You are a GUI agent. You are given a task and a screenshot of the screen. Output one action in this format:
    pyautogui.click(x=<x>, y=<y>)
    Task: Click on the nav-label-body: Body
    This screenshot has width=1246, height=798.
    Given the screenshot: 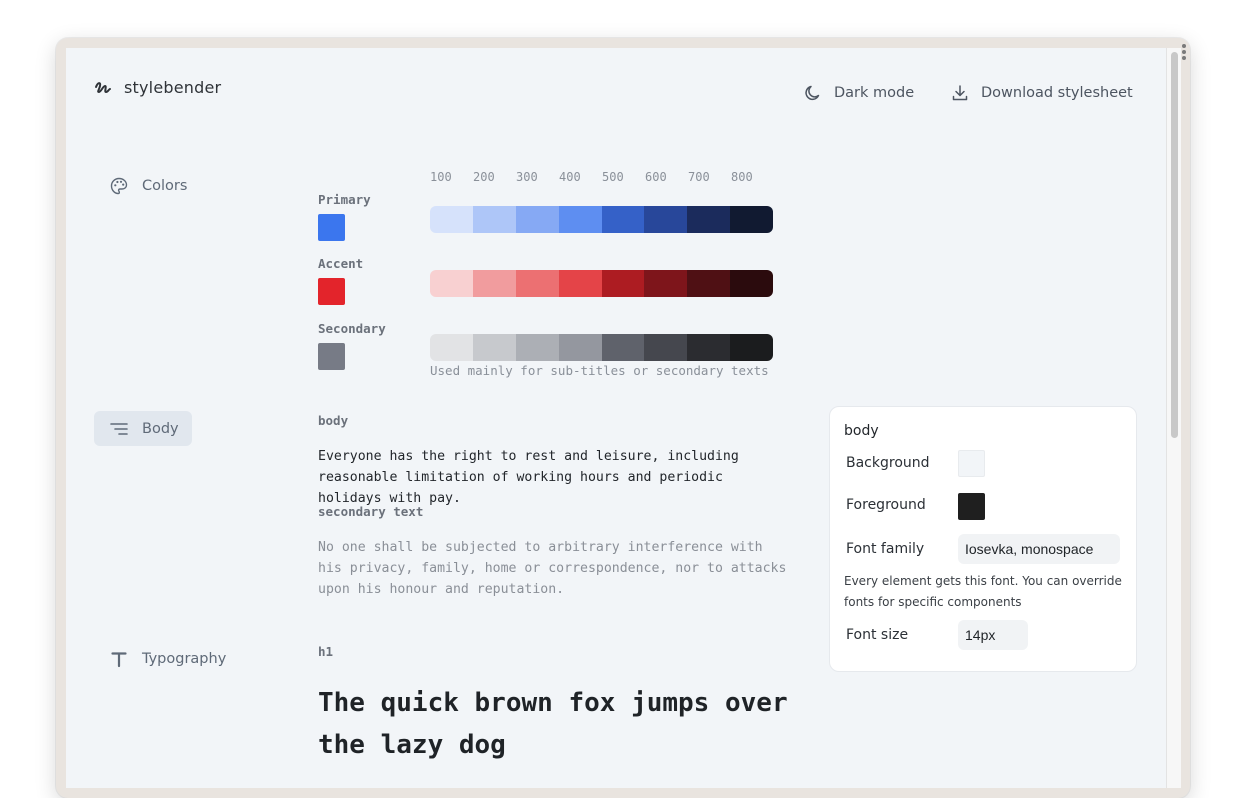 What is the action you would take?
    pyautogui.click(x=160, y=428)
    